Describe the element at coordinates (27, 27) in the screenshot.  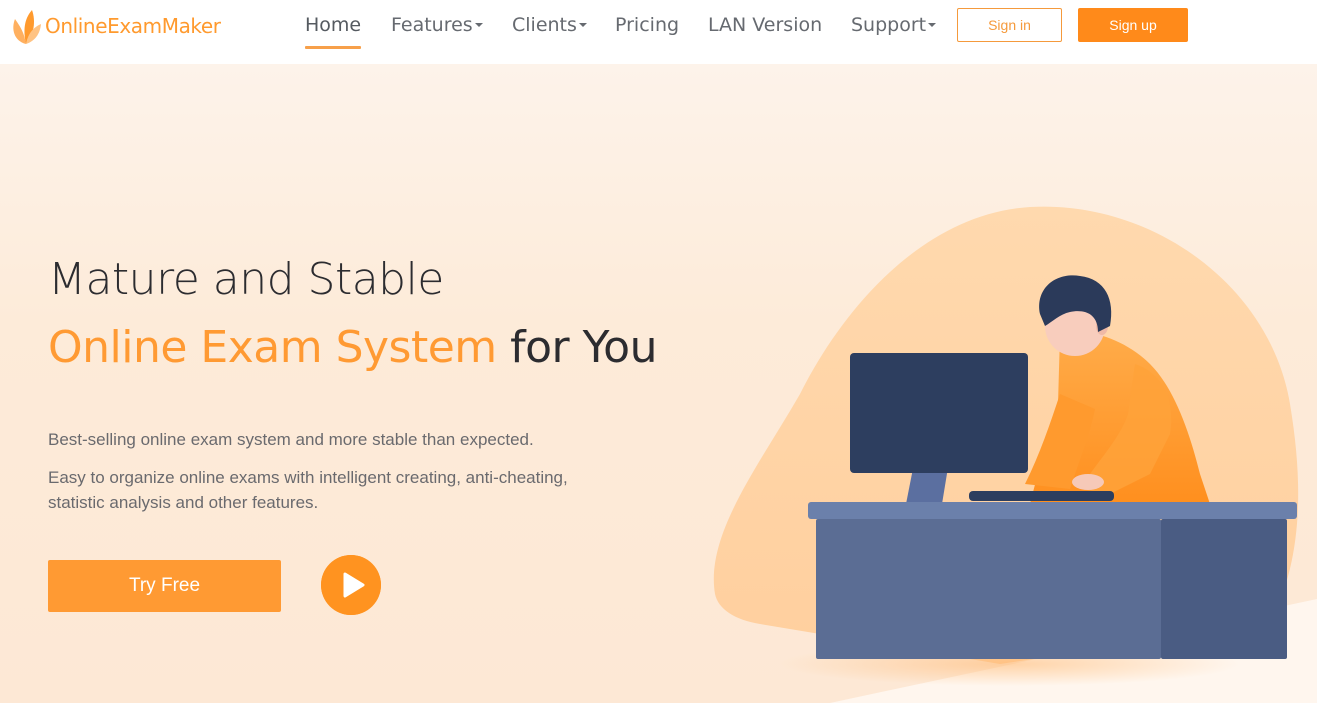
I see `leaf-logo-icon` at that location.